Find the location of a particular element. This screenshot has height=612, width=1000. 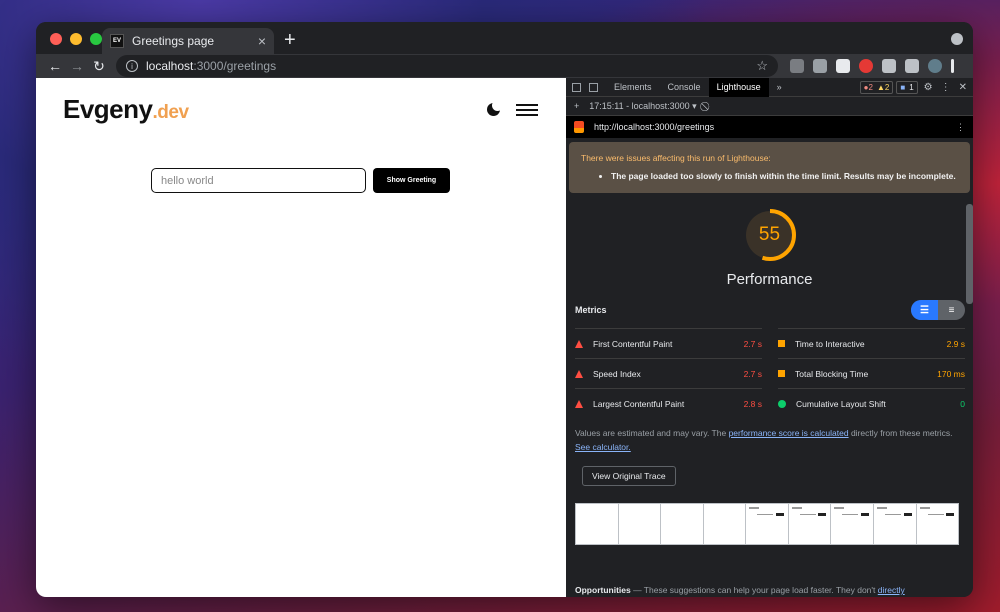

metric-value: 2.8 s is located at coordinates (752, 403).